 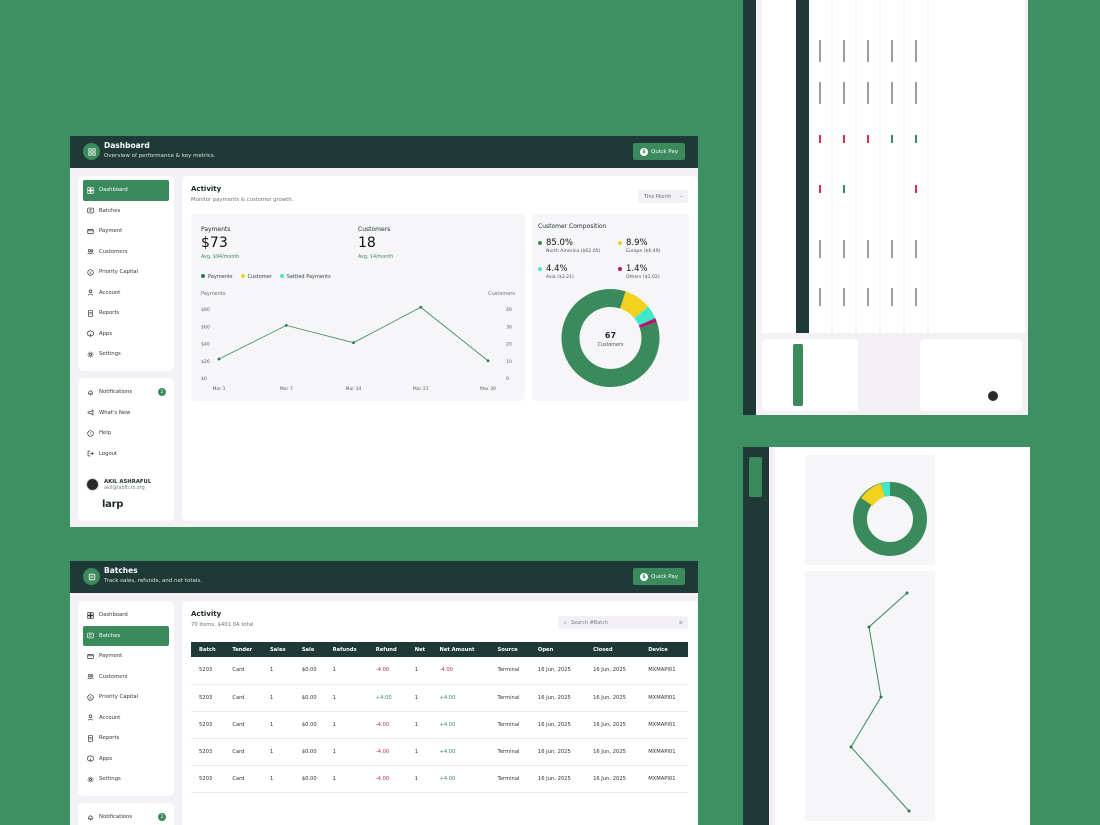 I want to click on y-right-tick: 30, so click(x=509, y=327).